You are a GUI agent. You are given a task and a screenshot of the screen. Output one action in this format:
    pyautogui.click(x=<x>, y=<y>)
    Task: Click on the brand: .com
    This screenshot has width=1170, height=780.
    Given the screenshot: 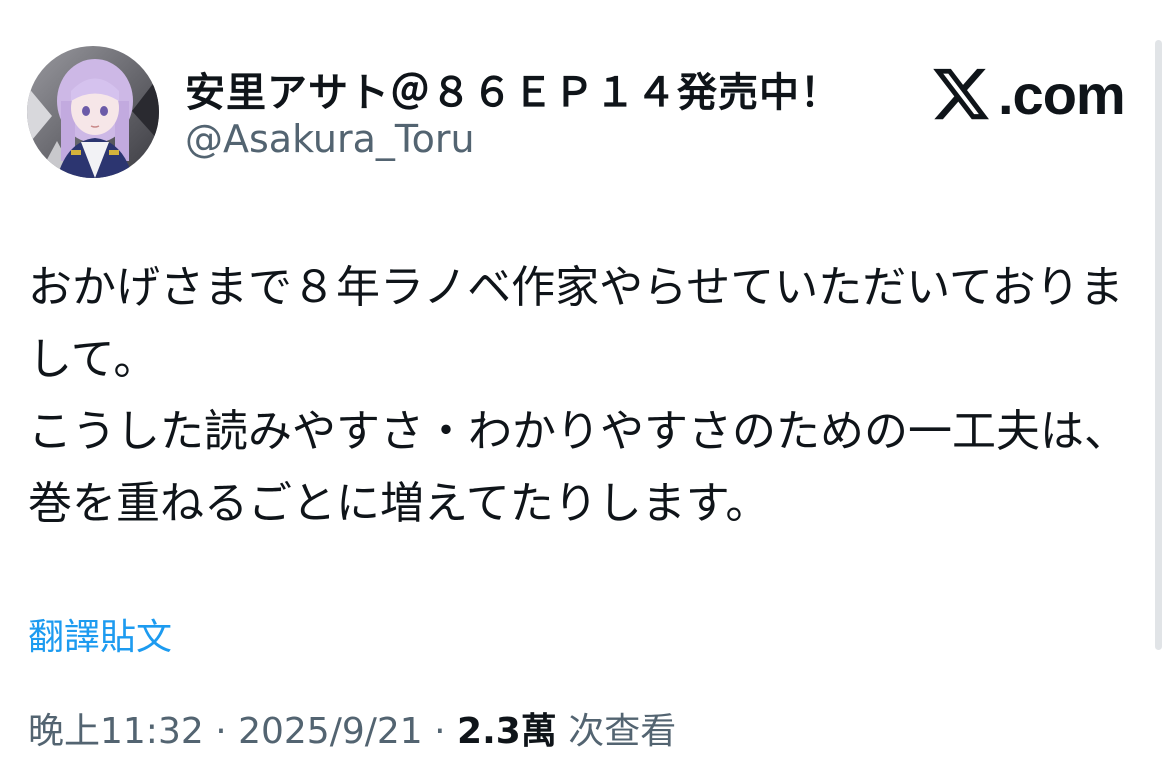 What is the action you would take?
    pyautogui.click(x=1028, y=94)
    